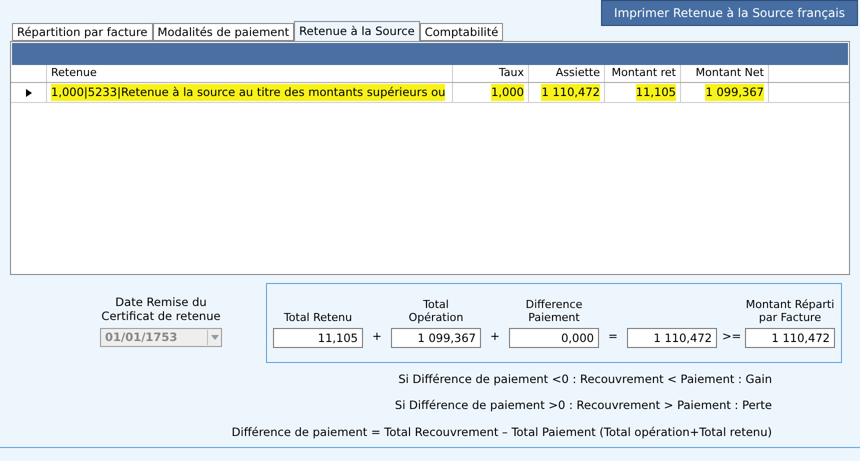 Image resolution: width=860 pixels, height=461 pixels. Describe the element at coordinates (729, 13) in the screenshot. I see `print-button: Imprimer Retenue à la Source français` at that location.